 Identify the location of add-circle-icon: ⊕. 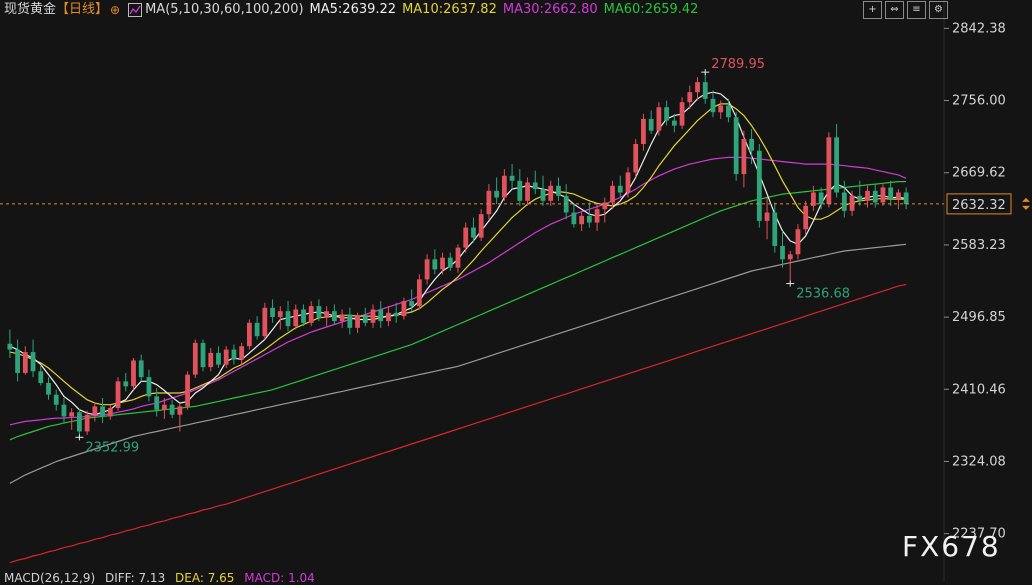
(115, 10).